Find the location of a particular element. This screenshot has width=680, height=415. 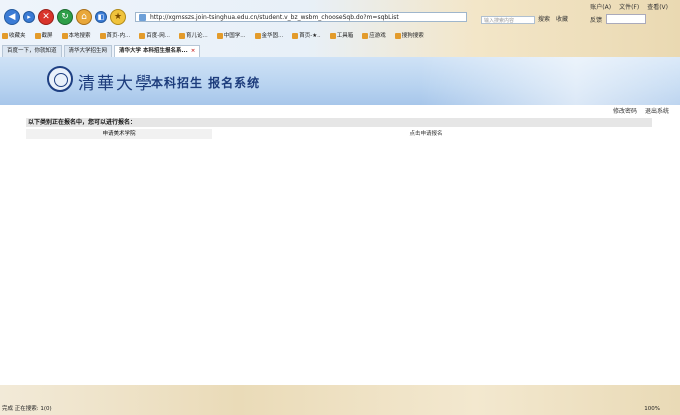

nav-buttons: ◀ ▸ ✕ ↻ ⌂ ◧ ★ is located at coordinates (65, 17).